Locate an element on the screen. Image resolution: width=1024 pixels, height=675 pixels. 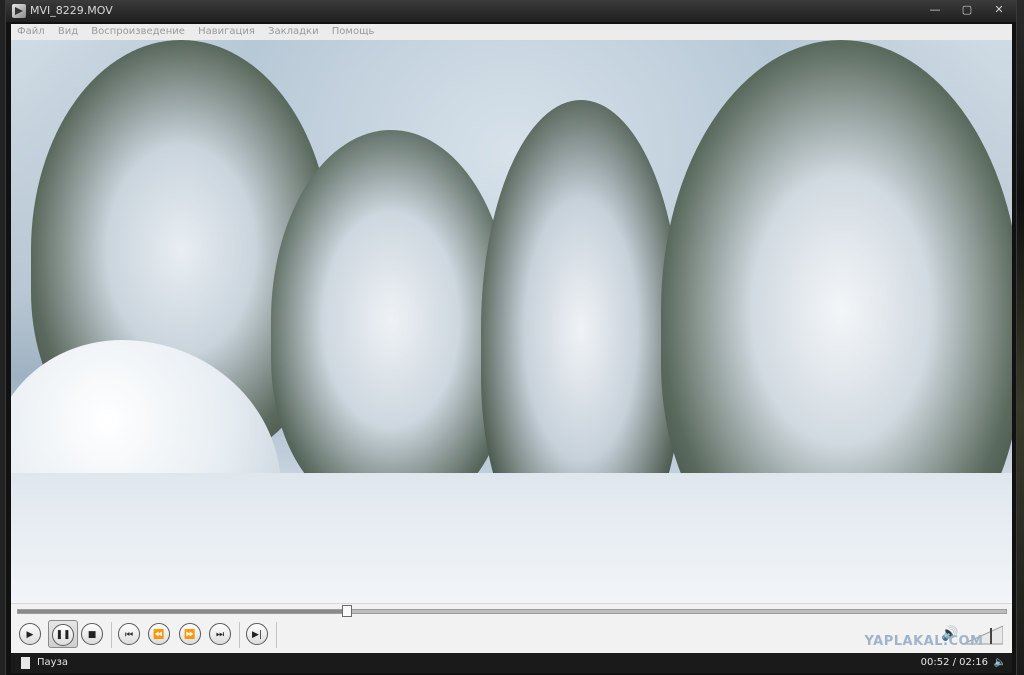
pause-icon: ❚❚ is located at coordinates (63, 635).